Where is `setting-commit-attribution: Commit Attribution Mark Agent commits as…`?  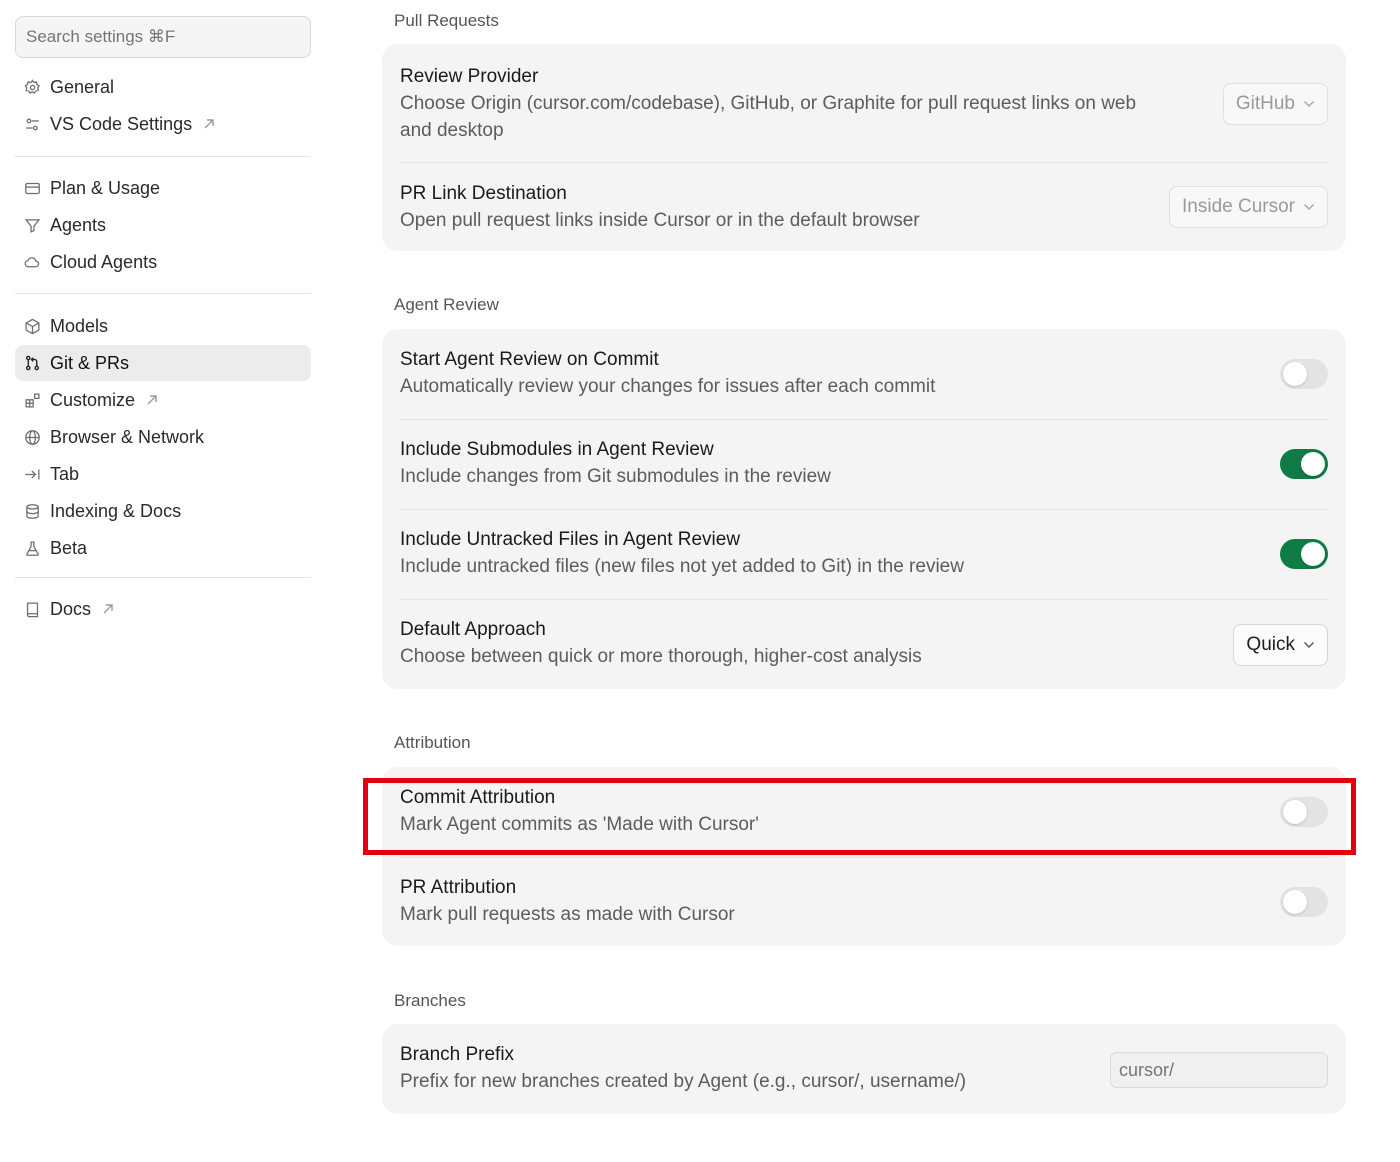
setting-commit-attribution: Commit Attribution Mark Agent commits as… is located at coordinates (864, 811).